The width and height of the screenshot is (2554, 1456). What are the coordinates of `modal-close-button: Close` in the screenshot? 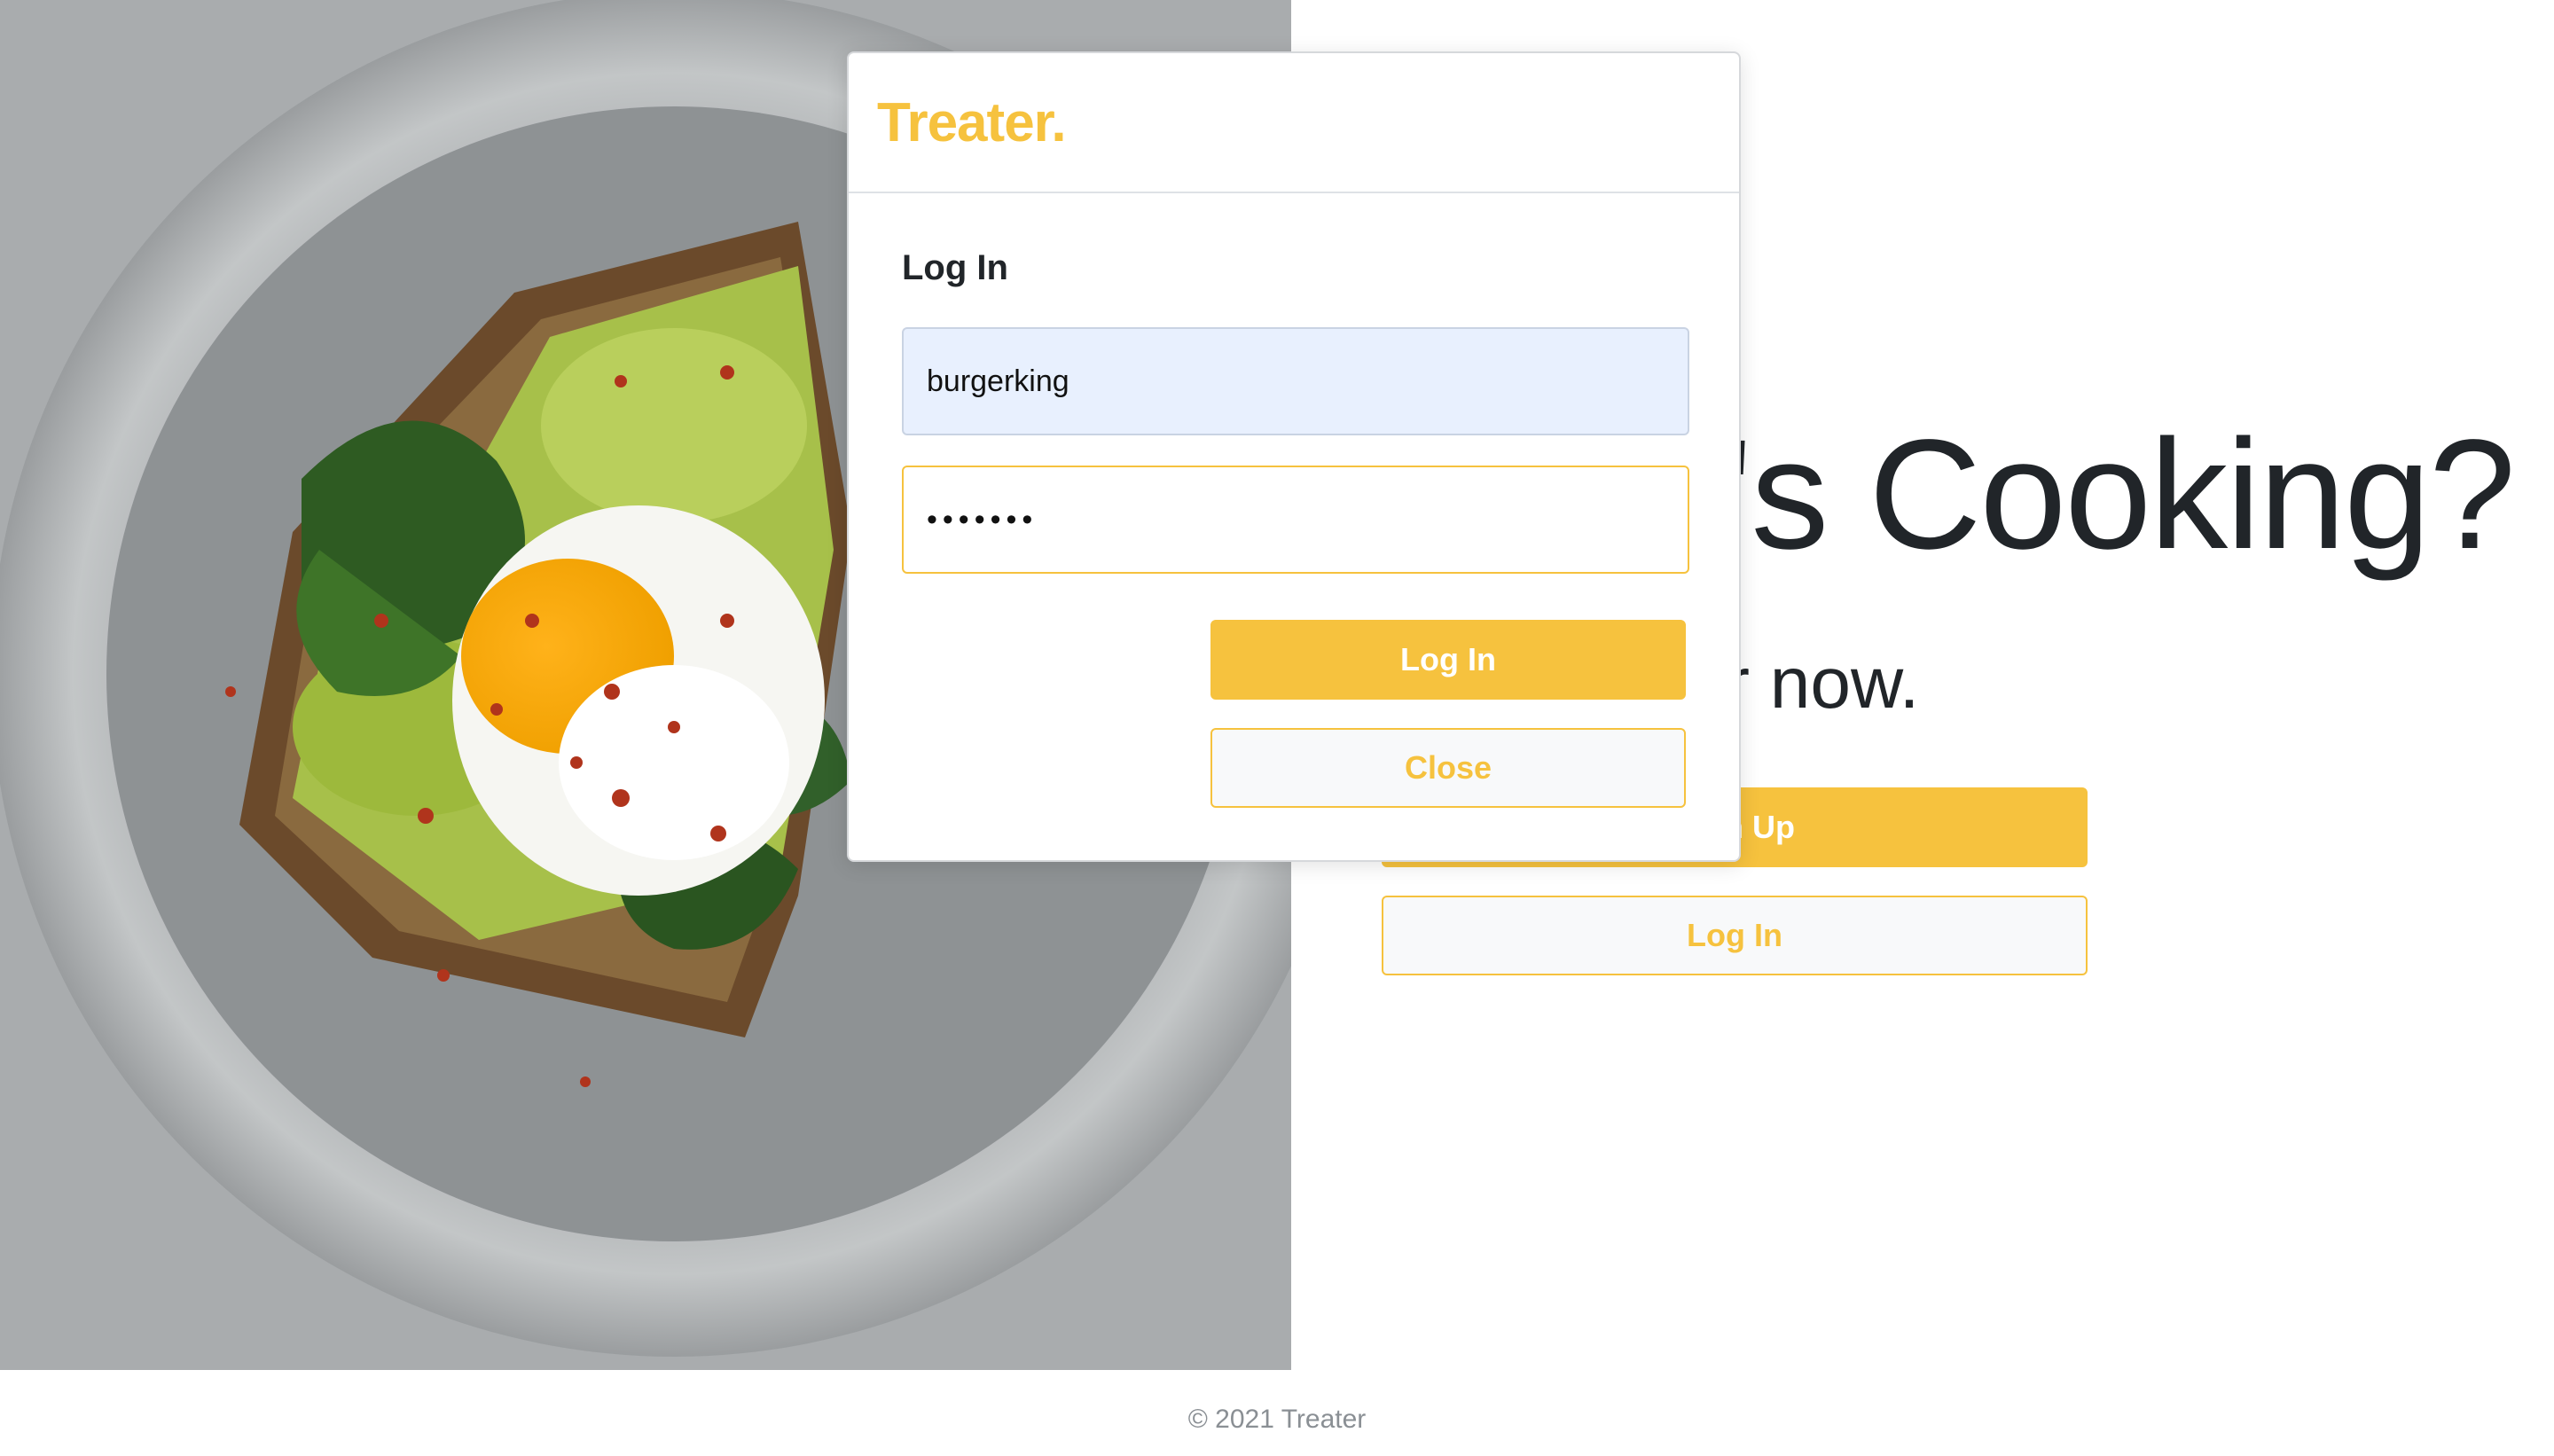 It's located at (1448, 768).